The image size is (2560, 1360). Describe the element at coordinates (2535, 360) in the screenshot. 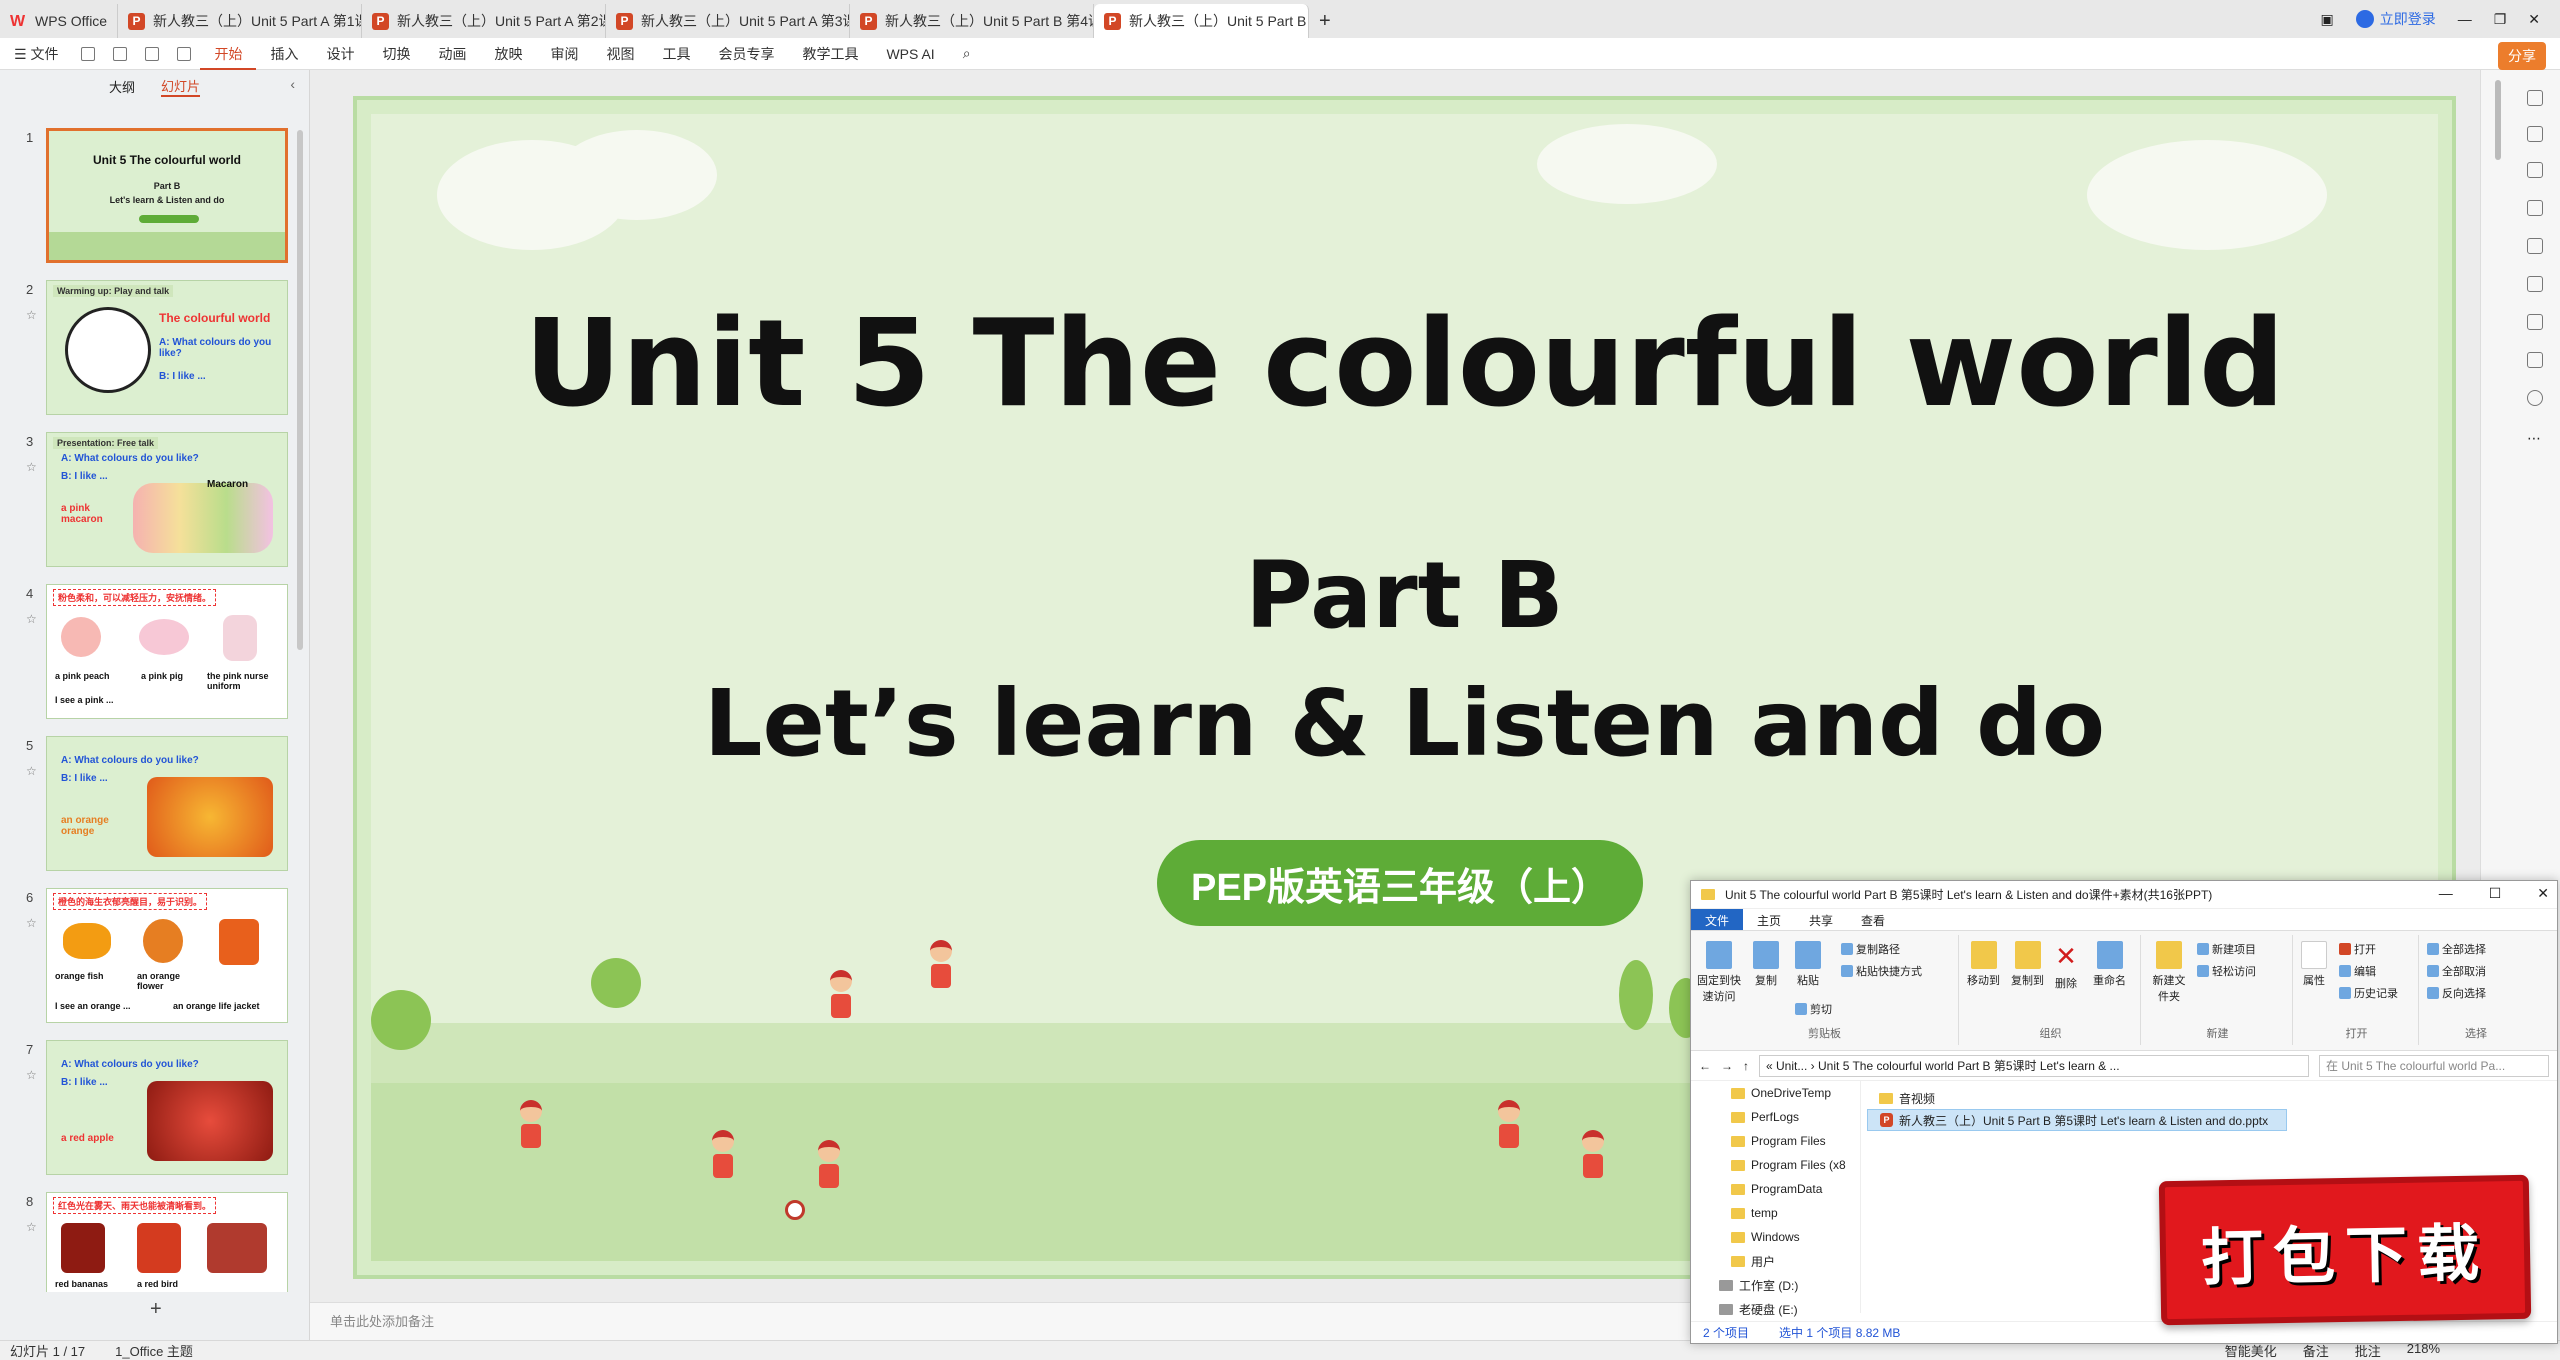

I see `template-icon` at that location.